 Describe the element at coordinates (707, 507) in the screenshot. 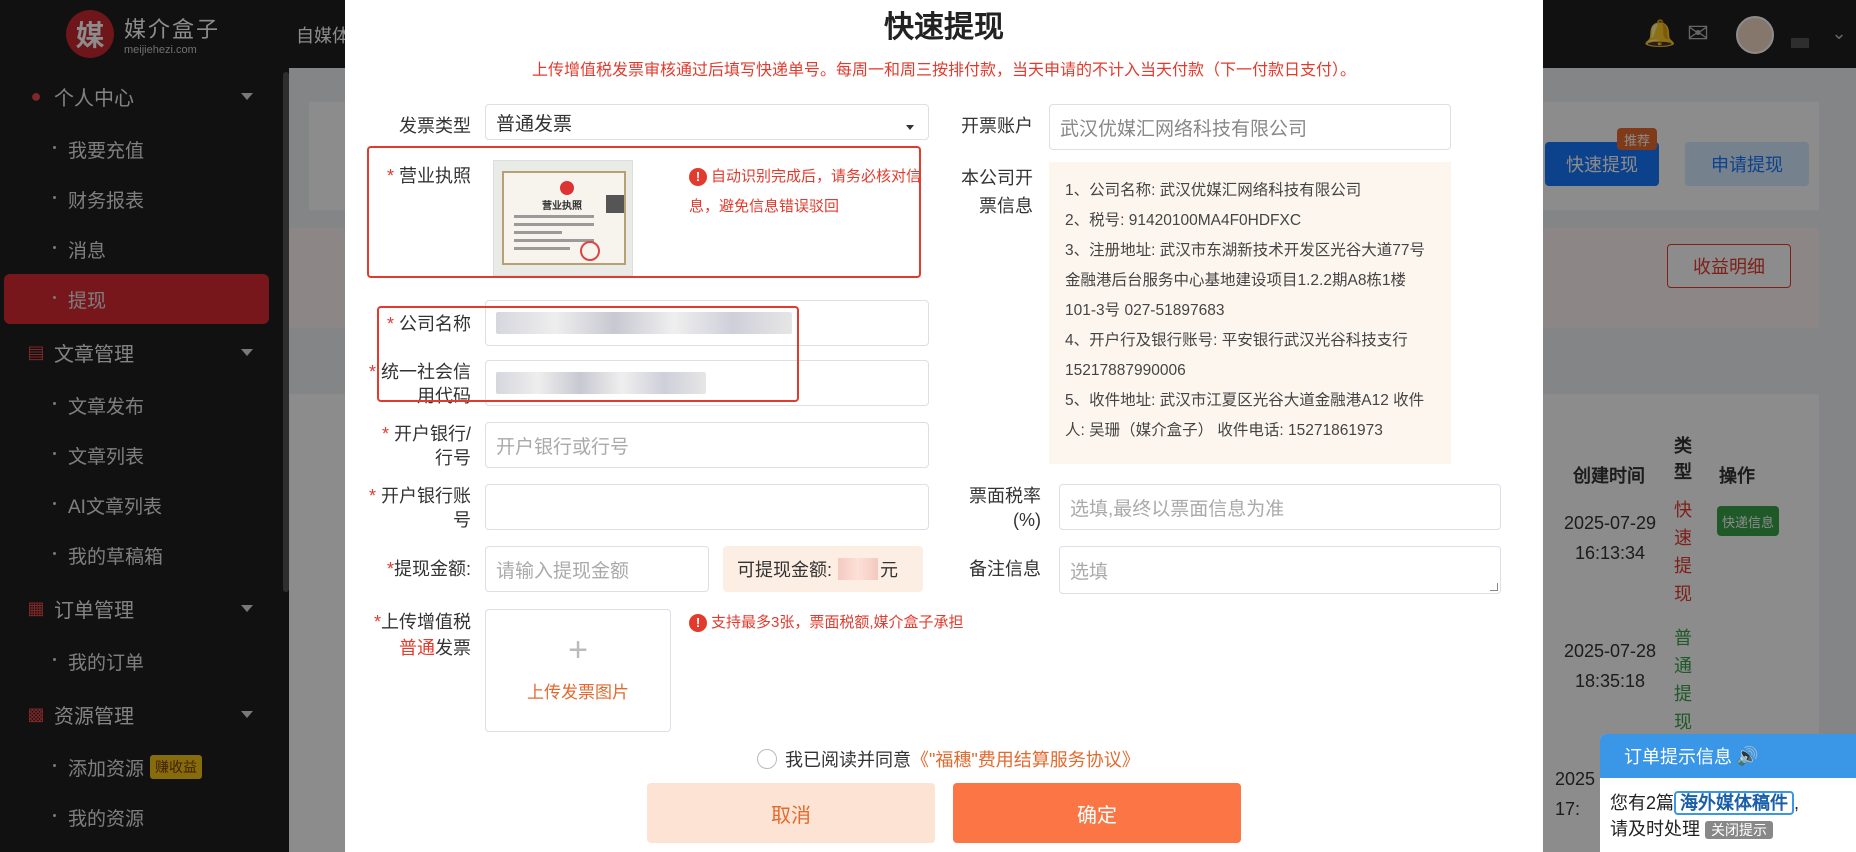

I see `account-input` at that location.